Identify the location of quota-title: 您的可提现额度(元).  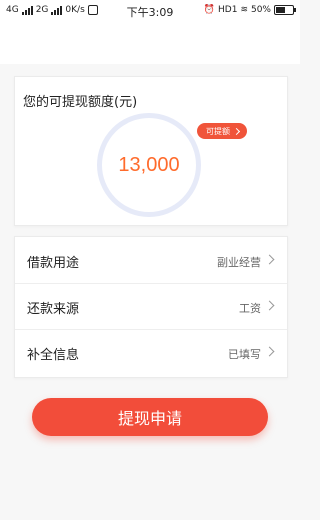
(80, 102).